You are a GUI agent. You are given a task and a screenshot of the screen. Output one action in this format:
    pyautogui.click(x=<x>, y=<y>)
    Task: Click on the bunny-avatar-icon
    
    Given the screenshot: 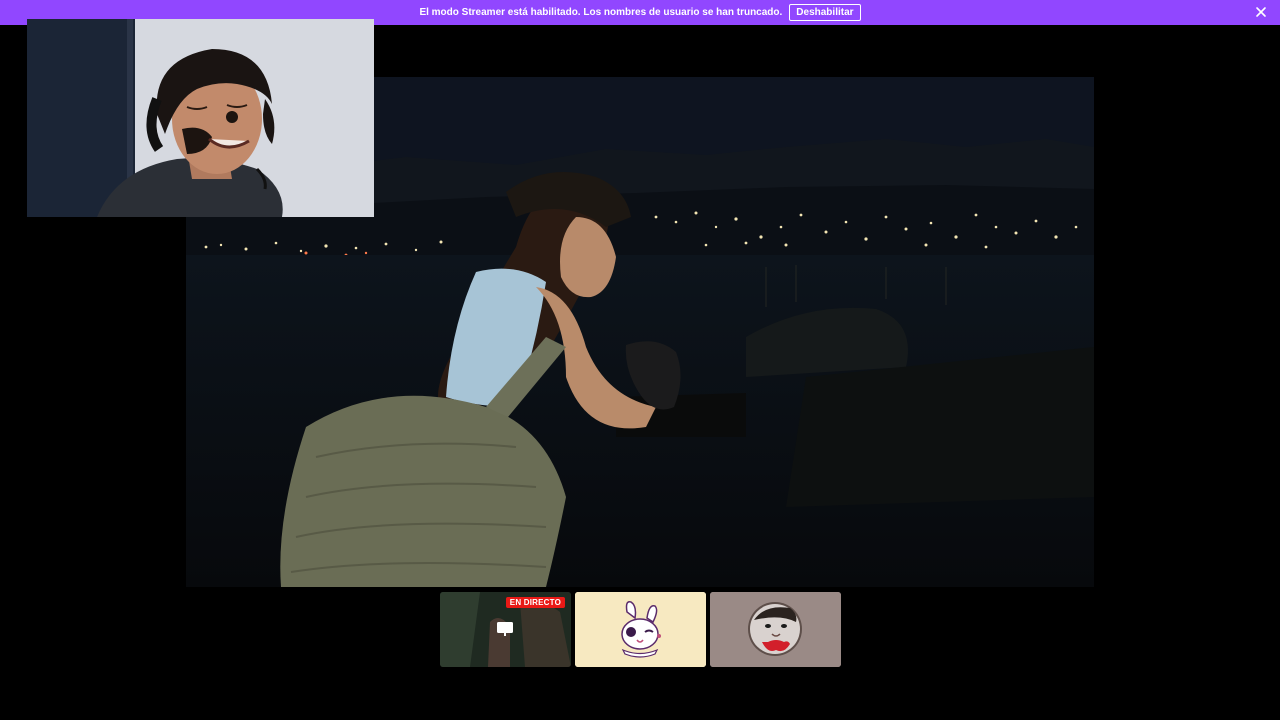 What is the action you would take?
    pyautogui.click(x=640, y=629)
    